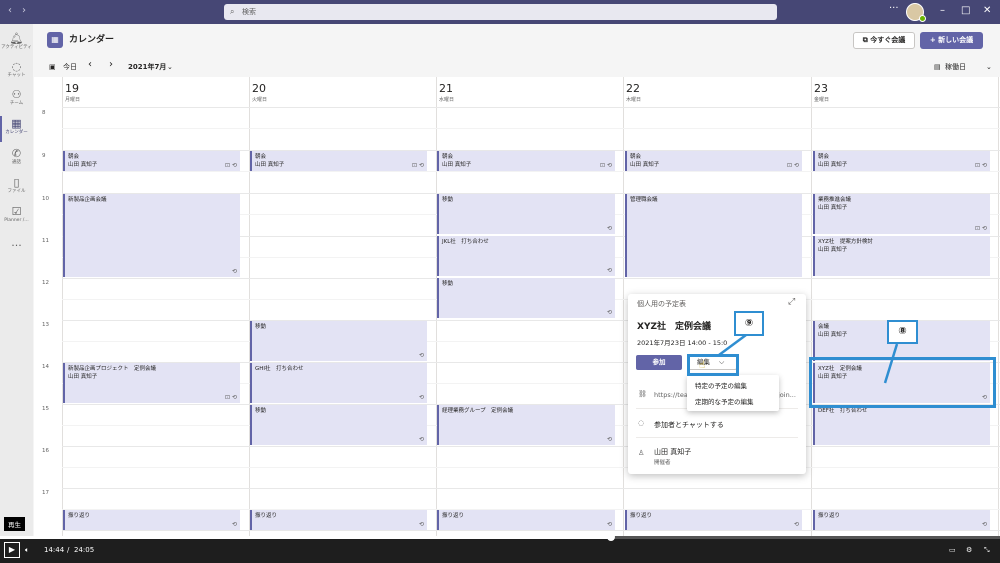 This screenshot has height=563, width=1000. What do you see at coordinates (16, 131) in the screenshot?
I see `rail-calendar: ▦ カレンダー` at bounding box center [16, 131].